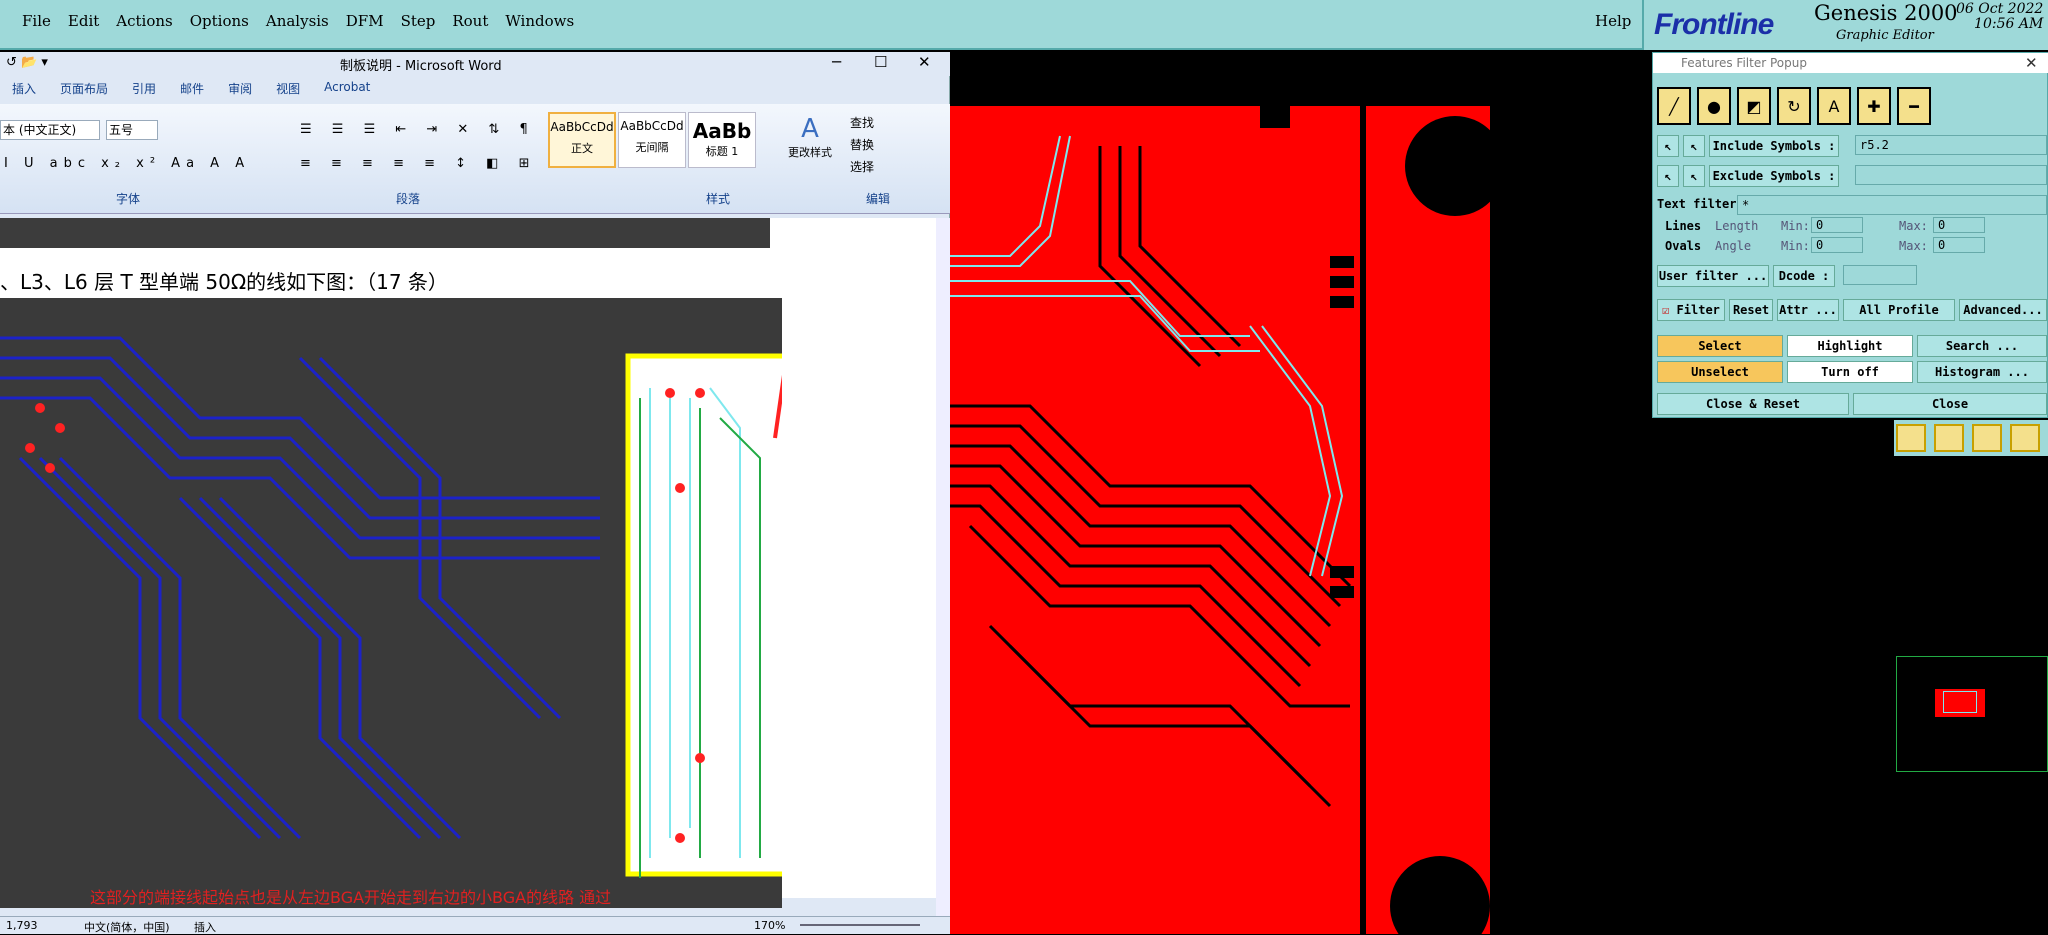  Describe the element at coordinates (36, 21) in the screenshot. I see `menu-file: File` at that location.